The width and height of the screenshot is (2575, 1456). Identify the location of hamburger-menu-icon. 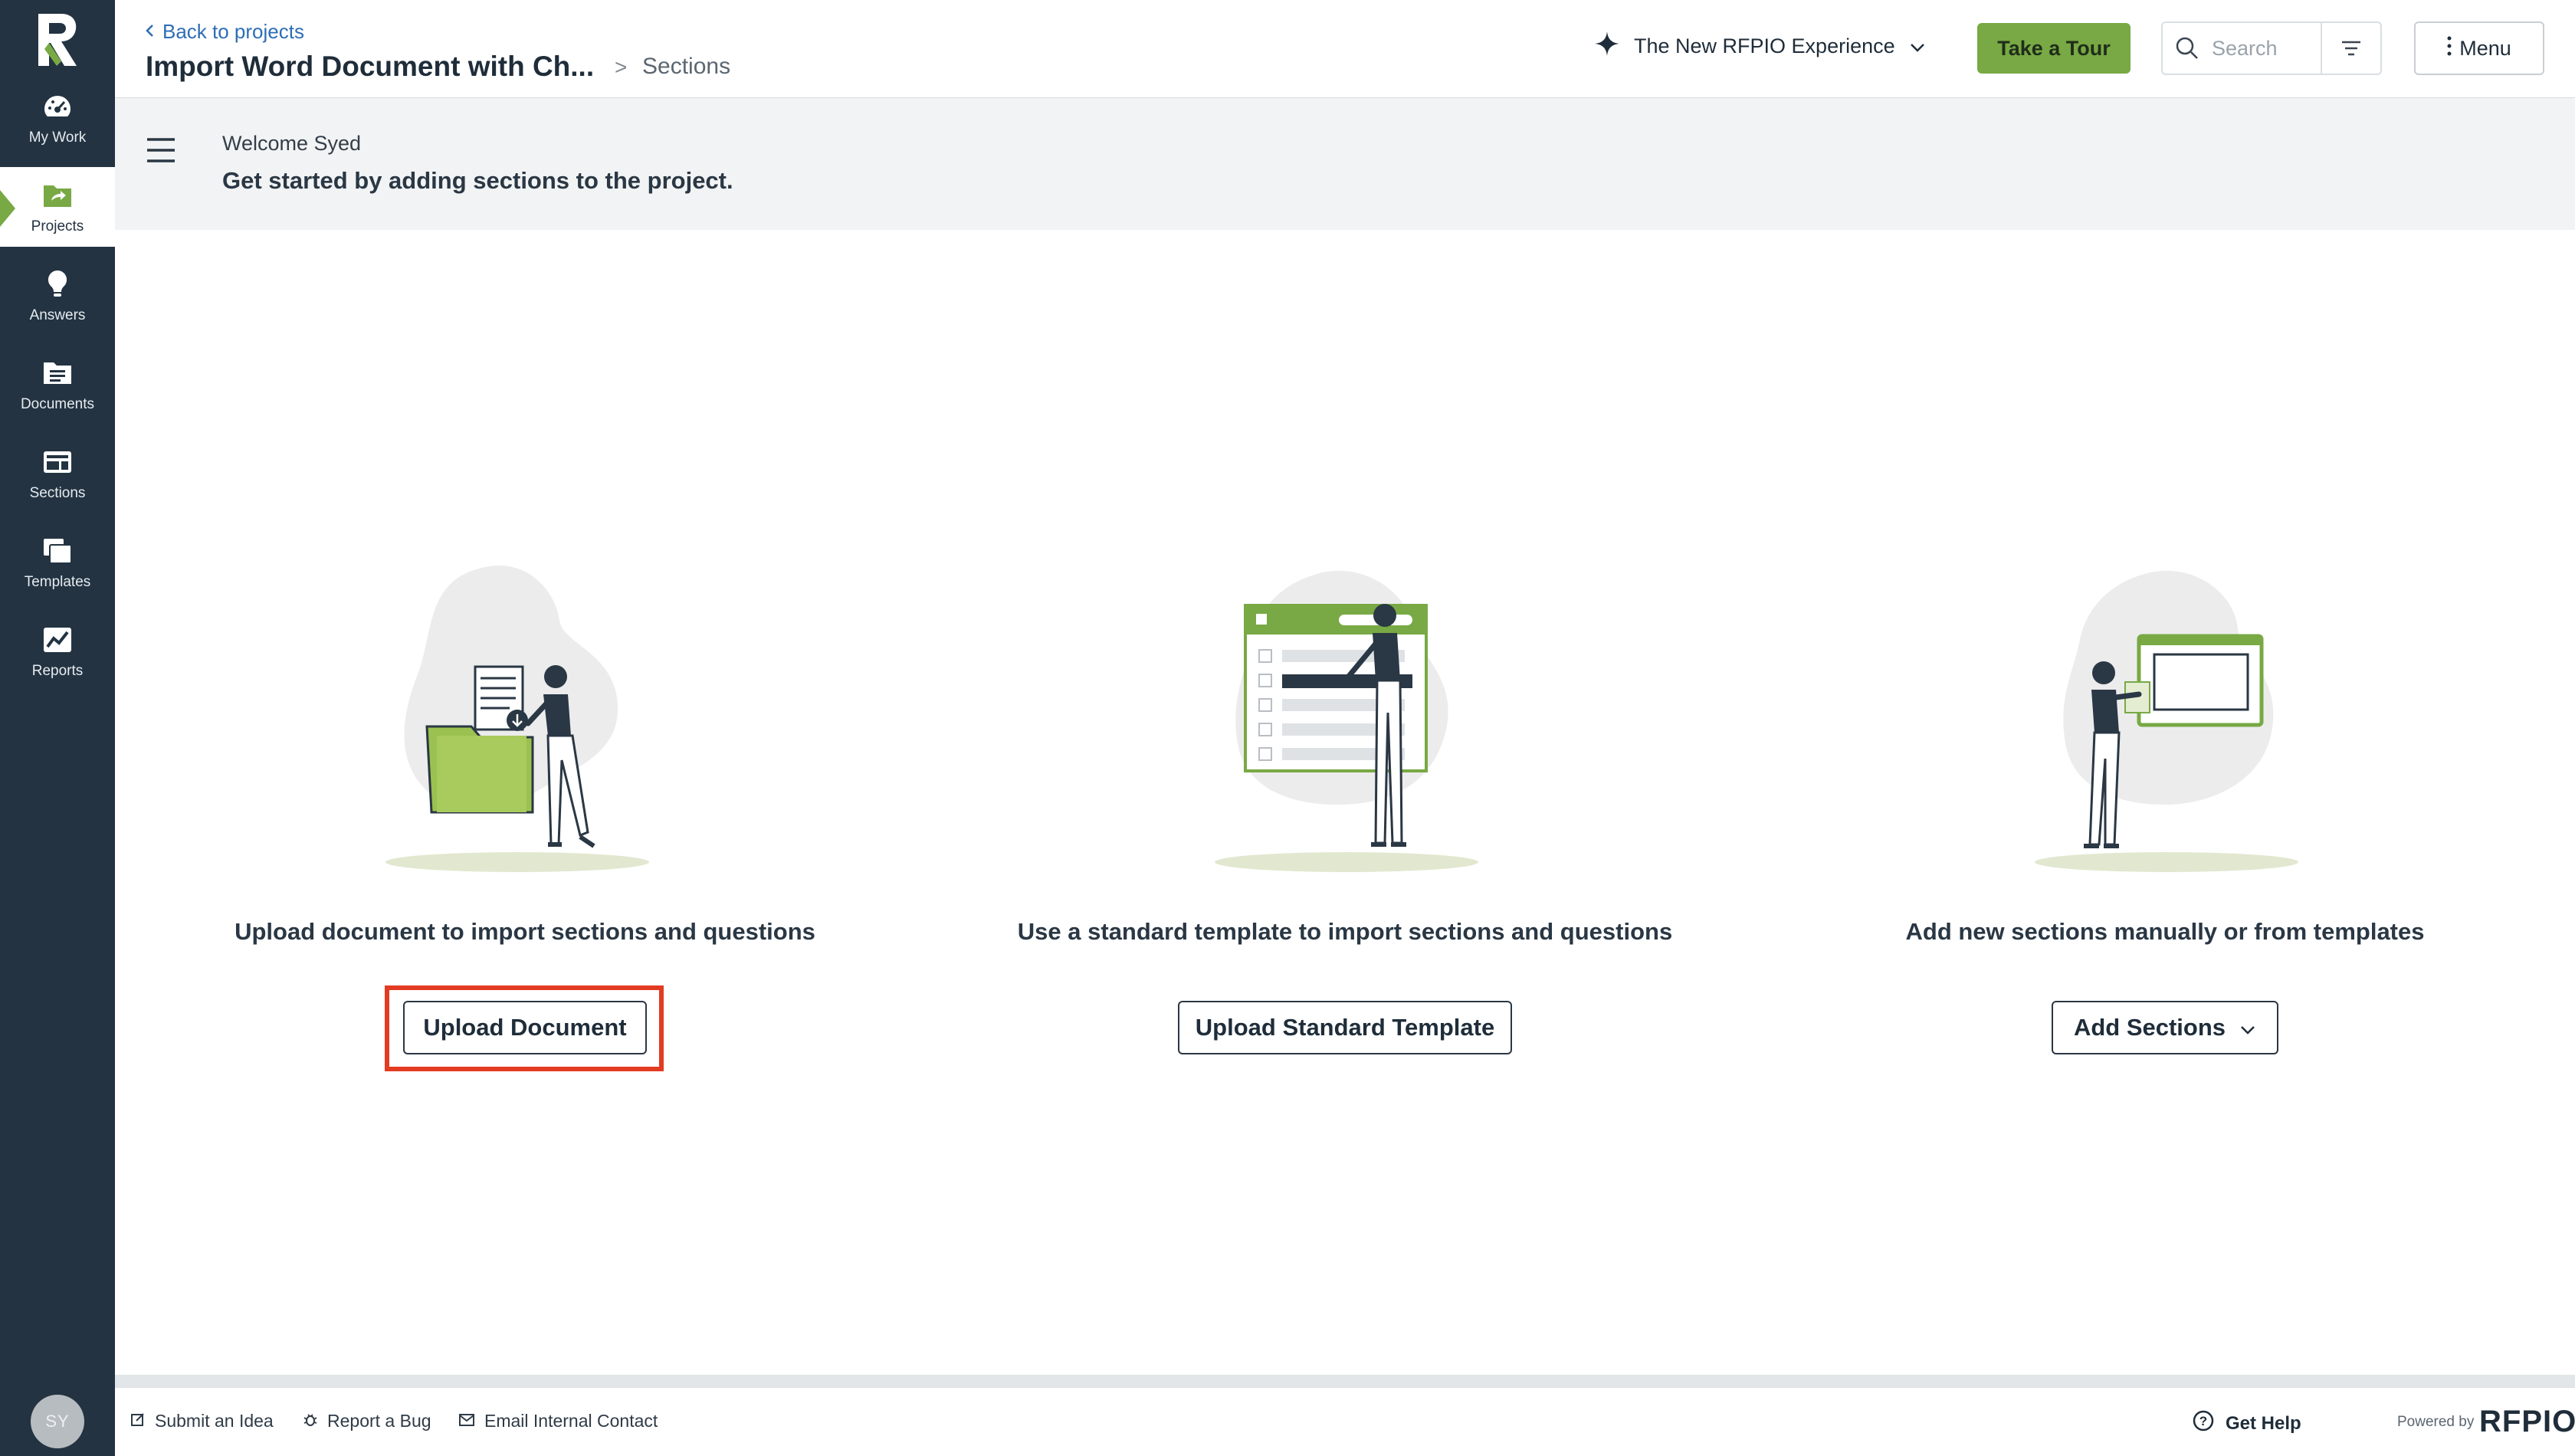
(161, 150).